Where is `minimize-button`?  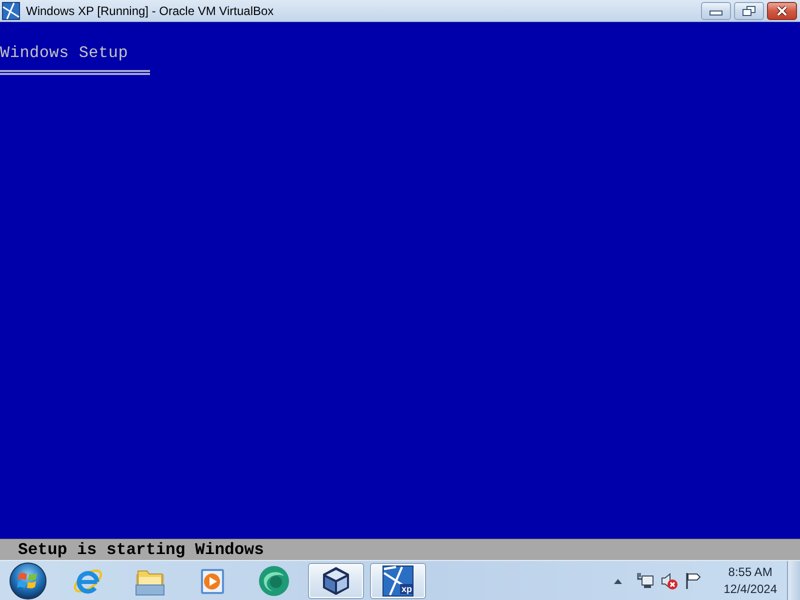 minimize-button is located at coordinates (716, 11).